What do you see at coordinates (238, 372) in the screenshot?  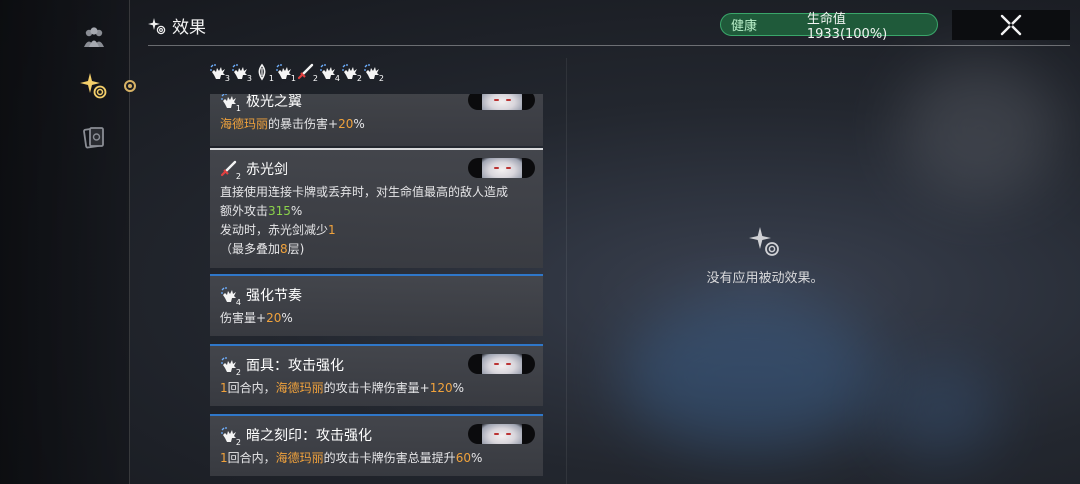 I see `effect-stack-count: 2` at bounding box center [238, 372].